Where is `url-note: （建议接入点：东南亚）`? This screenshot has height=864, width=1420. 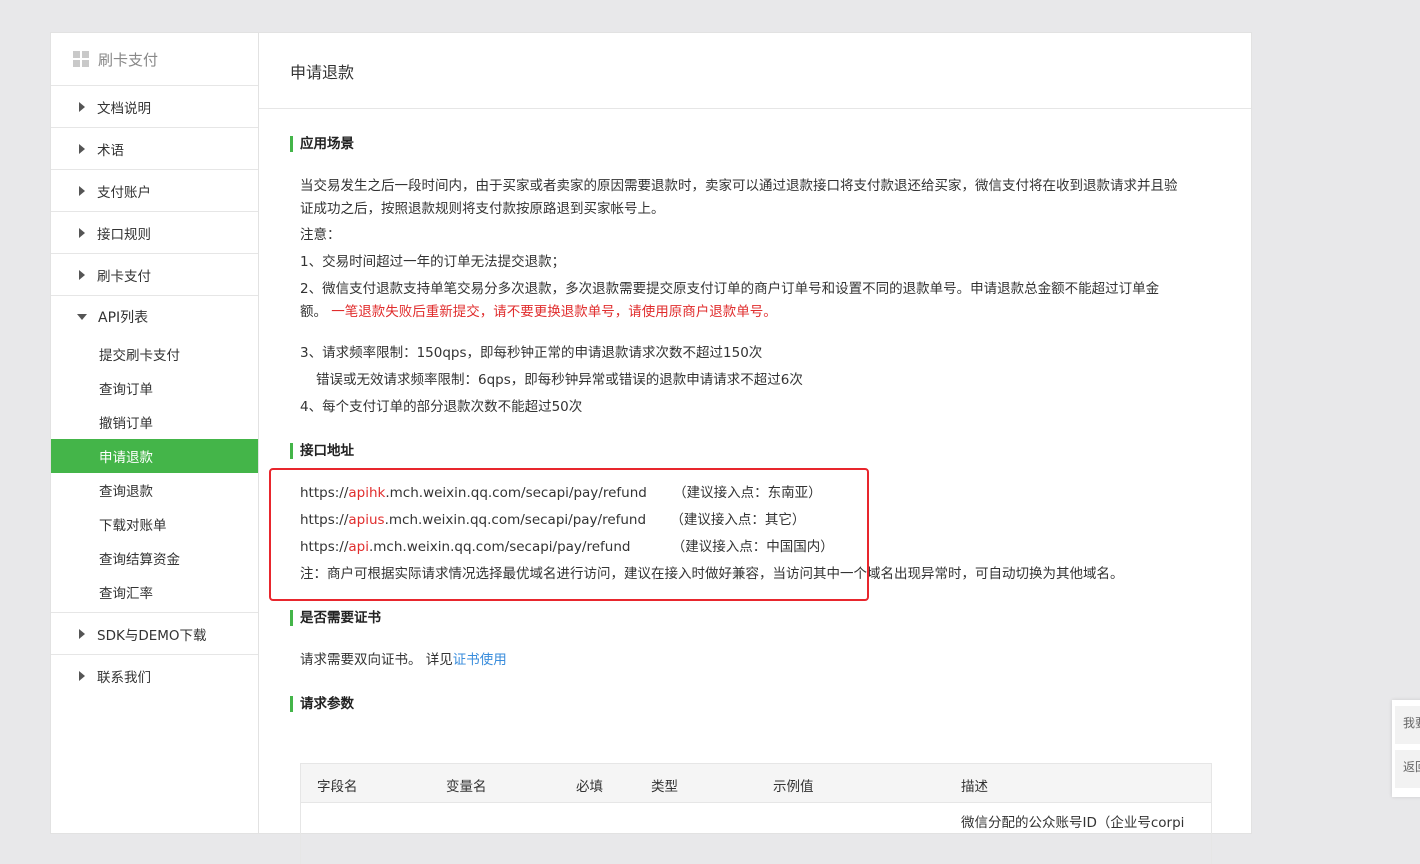
url-note: （建议接入点：东南亚） is located at coordinates (747, 493).